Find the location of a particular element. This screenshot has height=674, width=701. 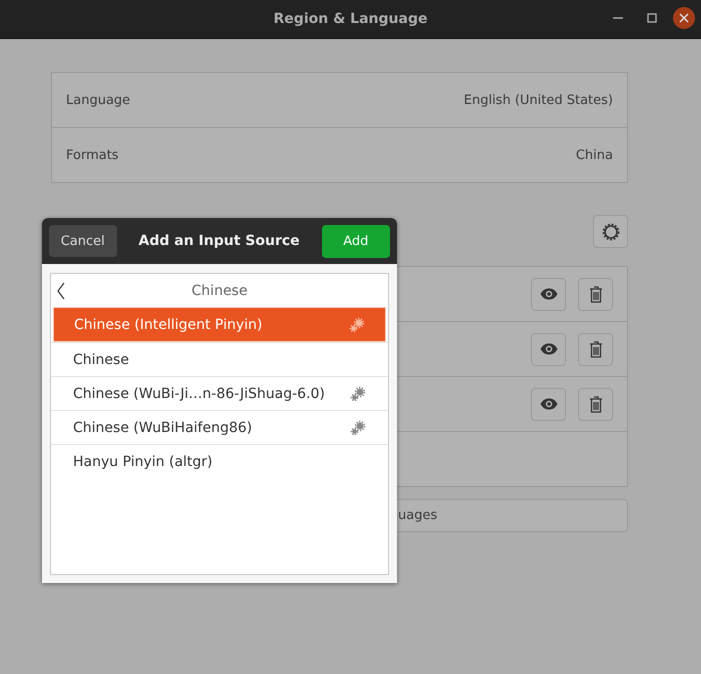

close-button is located at coordinates (684, 18).